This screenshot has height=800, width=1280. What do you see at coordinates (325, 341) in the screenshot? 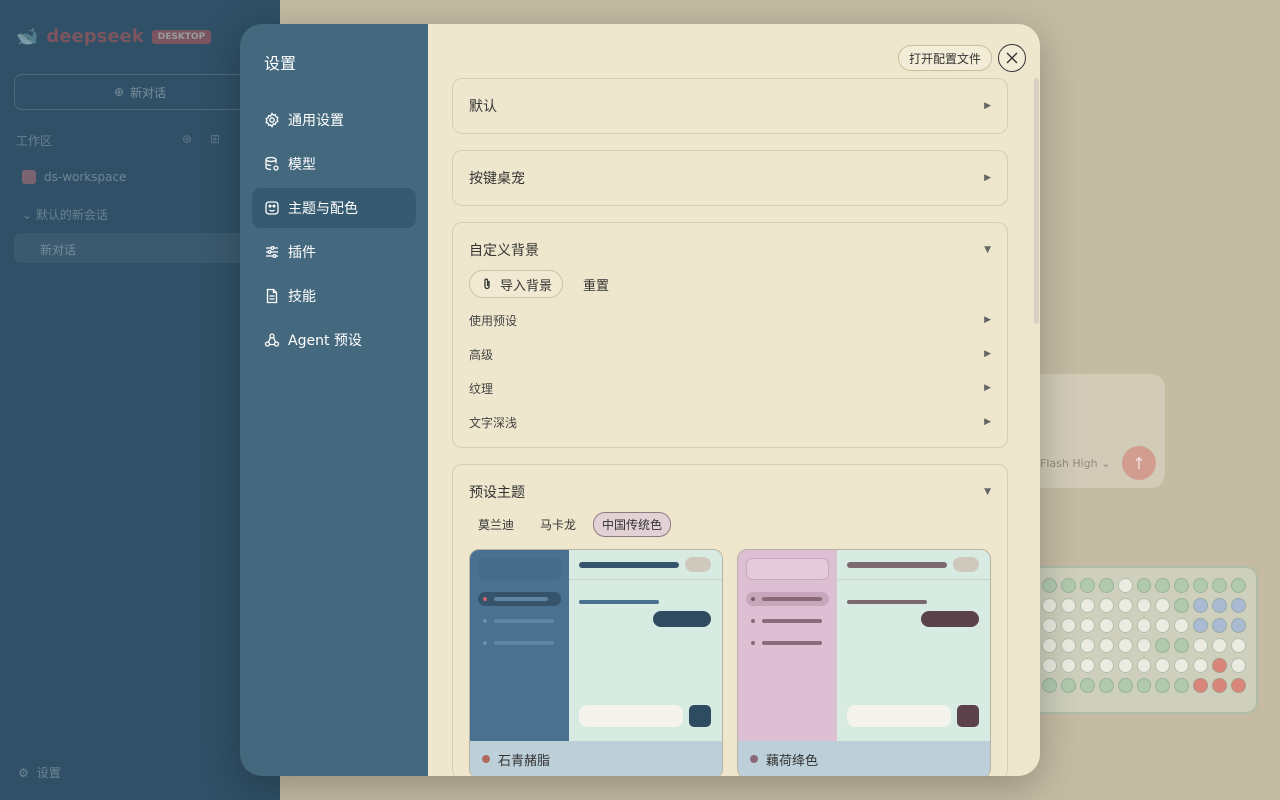
I see `nav-agent-presets-label: Agent 预设` at bounding box center [325, 341].